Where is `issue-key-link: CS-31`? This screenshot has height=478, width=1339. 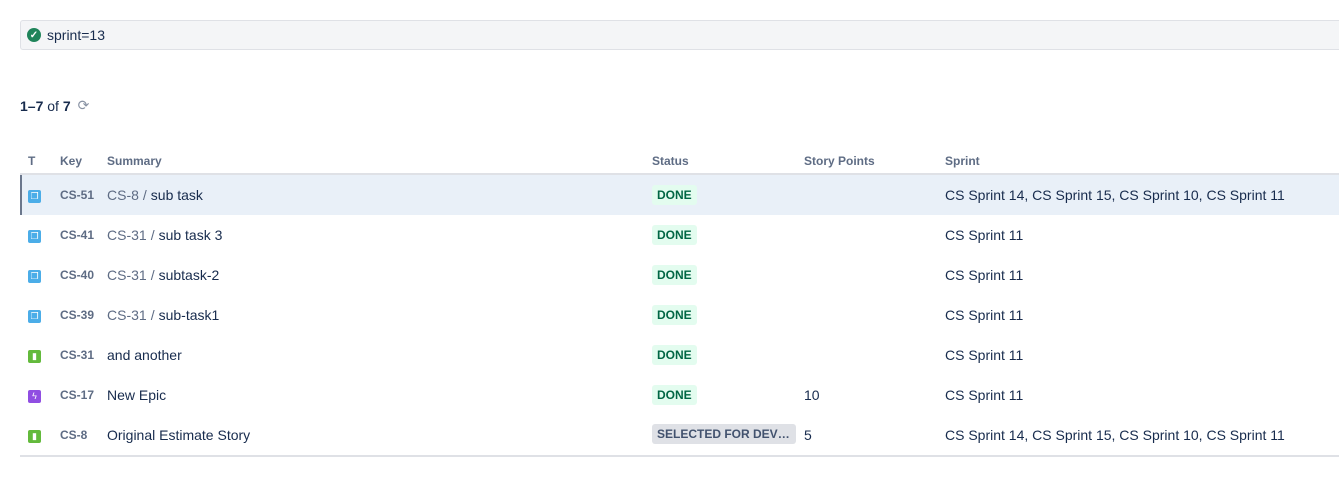
issue-key-link: CS-31 is located at coordinates (83, 355).